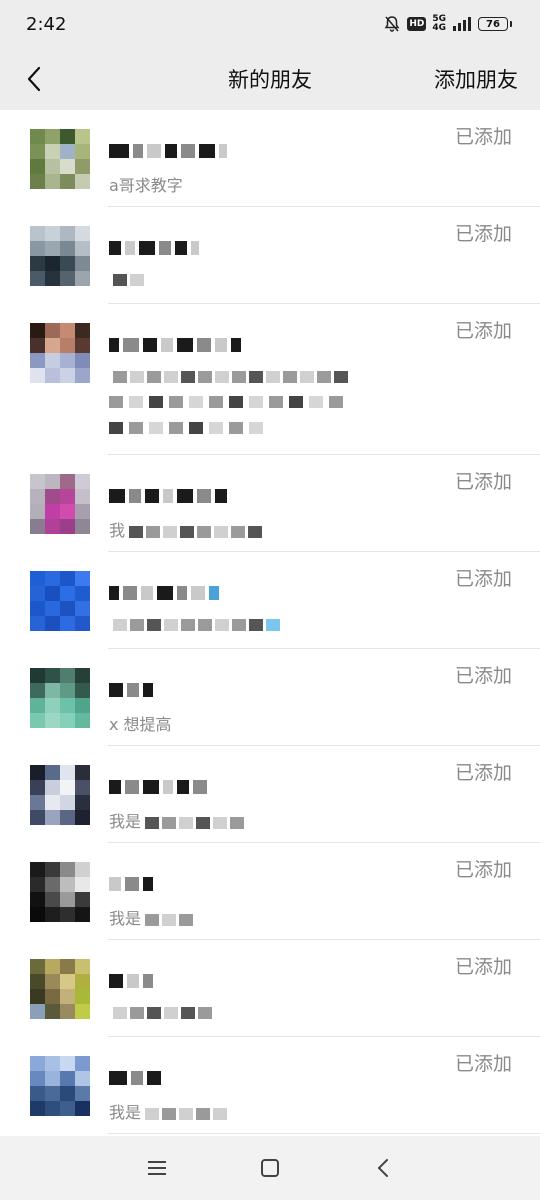  What do you see at coordinates (146, 185) in the screenshot?
I see `request-message: a哥求教字` at bounding box center [146, 185].